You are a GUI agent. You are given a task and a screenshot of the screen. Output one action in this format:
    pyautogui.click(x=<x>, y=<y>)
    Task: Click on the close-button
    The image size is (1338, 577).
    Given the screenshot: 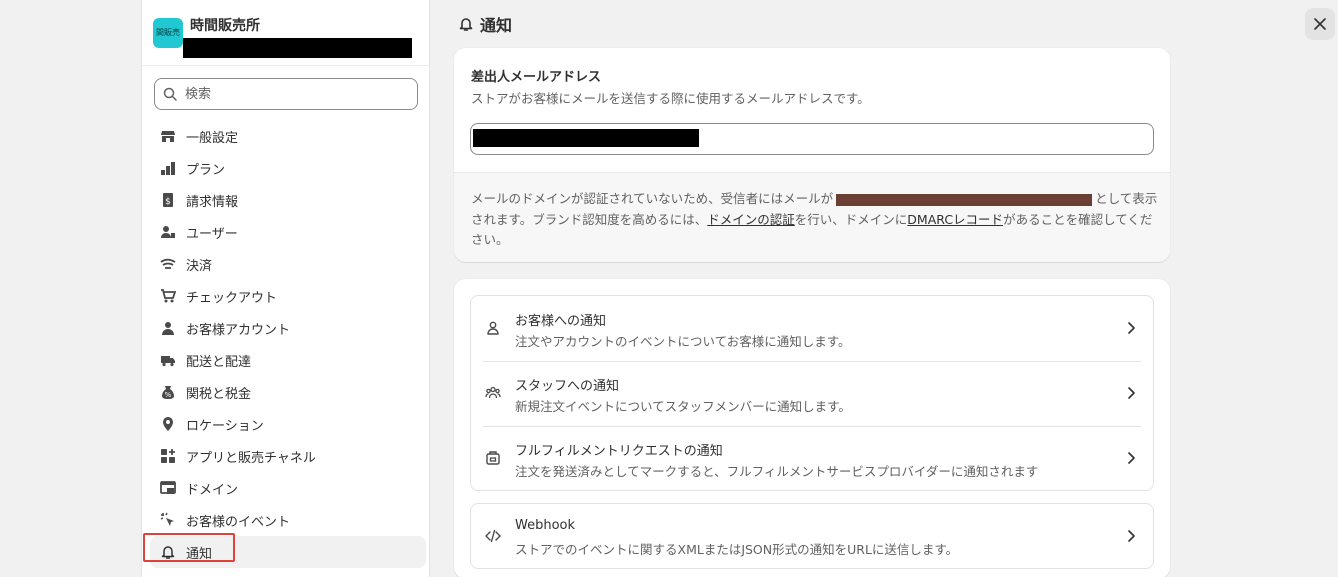 What is the action you would take?
    pyautogui.click(x=1320, y=24)
    